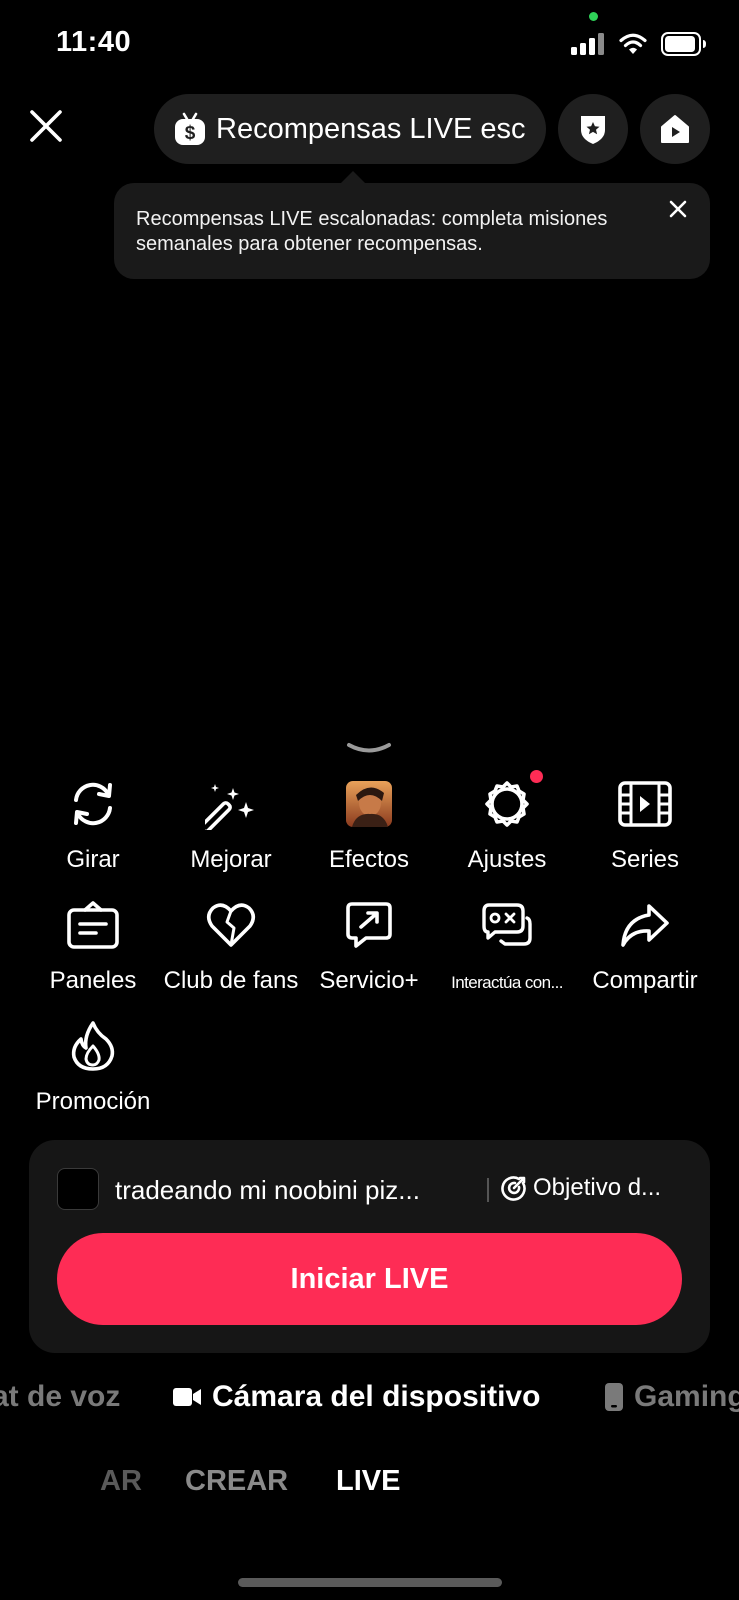 The image size is (739, 1600). I want to click on tool-efectos: Efectos, so click(369, 825).